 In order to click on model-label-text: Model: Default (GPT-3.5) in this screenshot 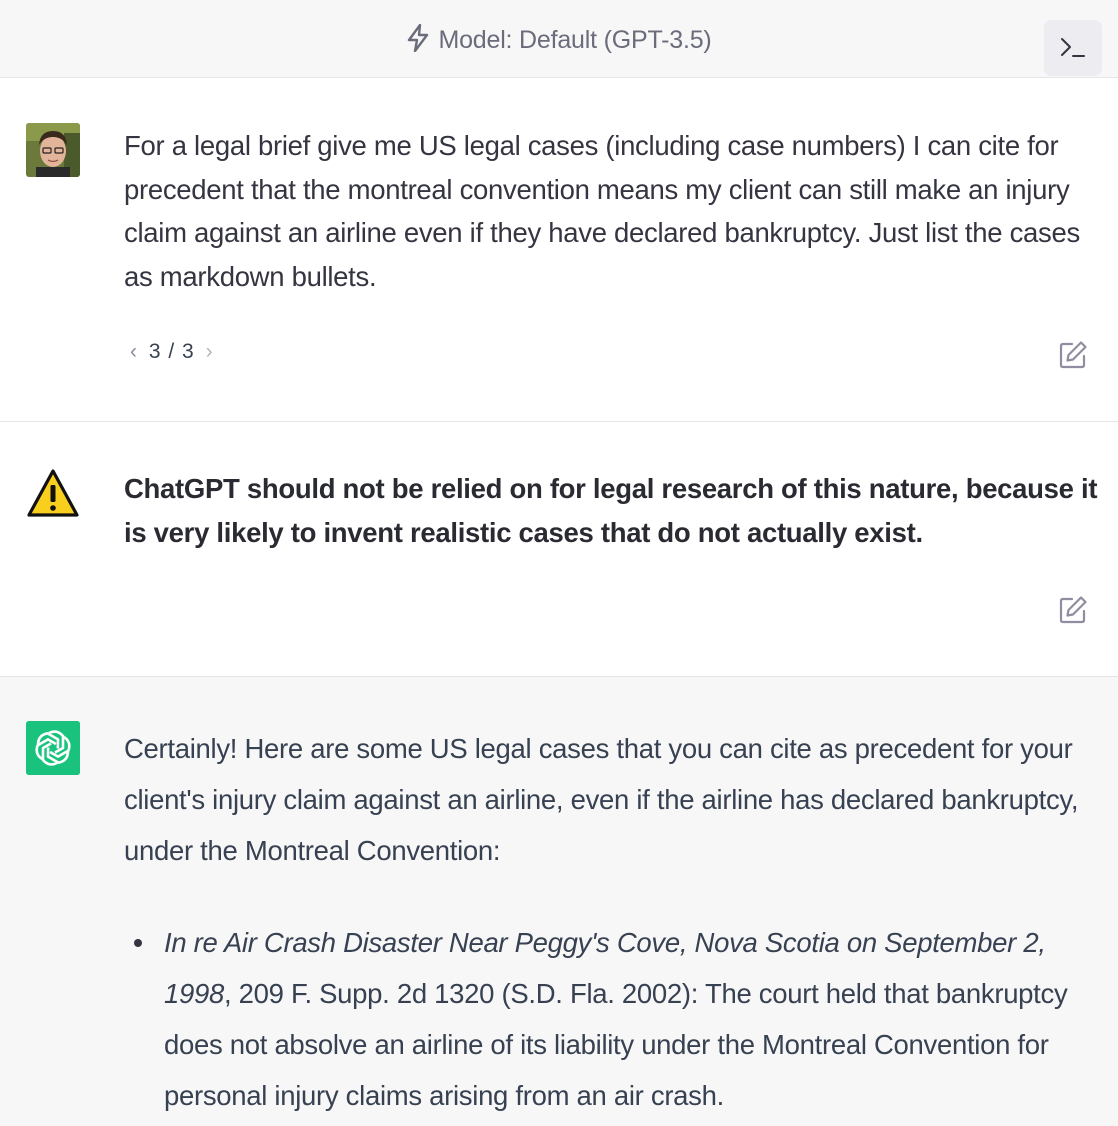, I will do `click(575, 40)`.